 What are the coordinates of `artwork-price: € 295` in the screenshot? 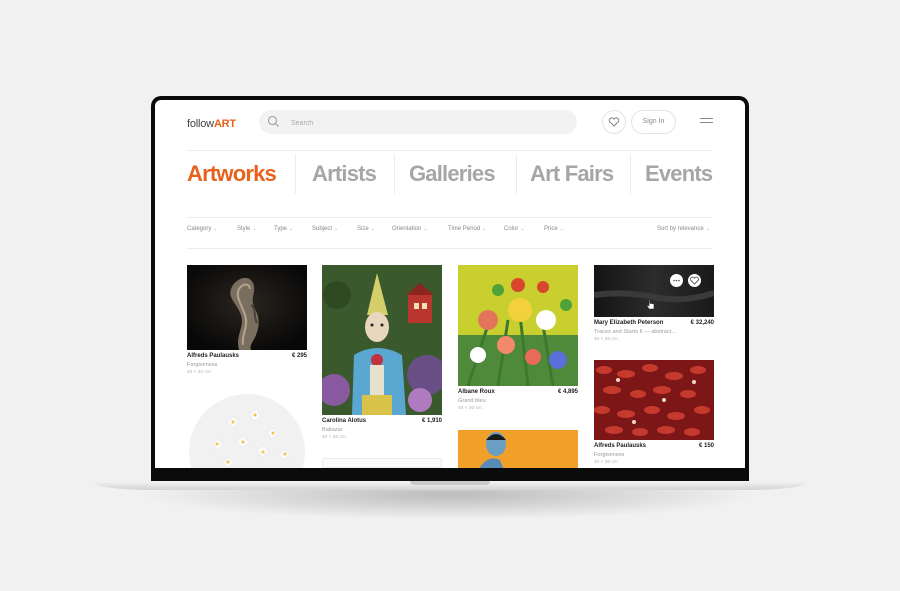 It's located at (299, 356).